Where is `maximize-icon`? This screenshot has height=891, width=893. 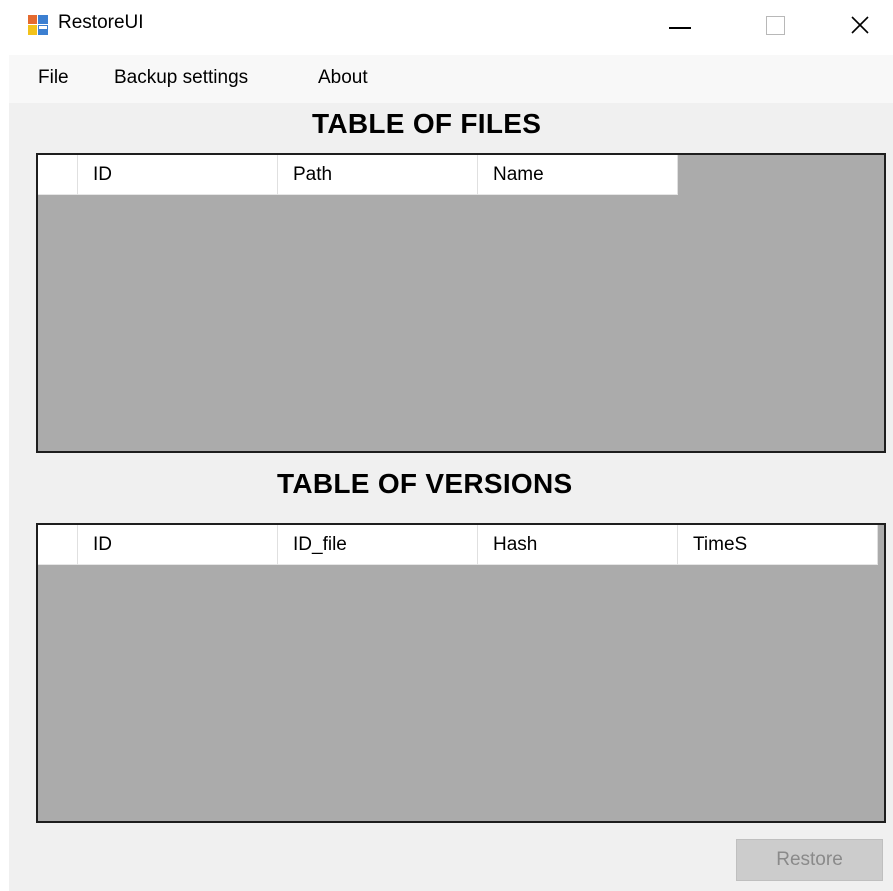
maximize-icon is located at coordinates (775, 25).